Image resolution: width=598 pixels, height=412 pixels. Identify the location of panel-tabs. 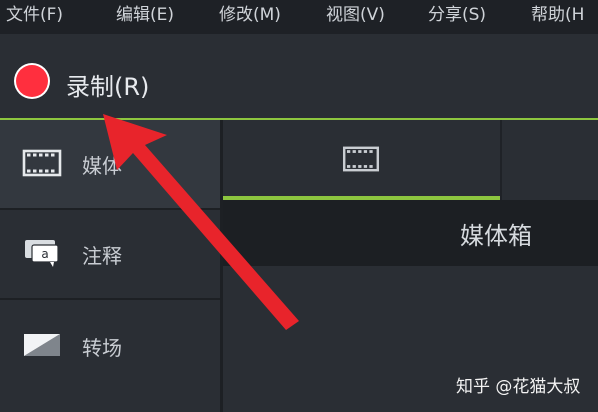
(410, 160).